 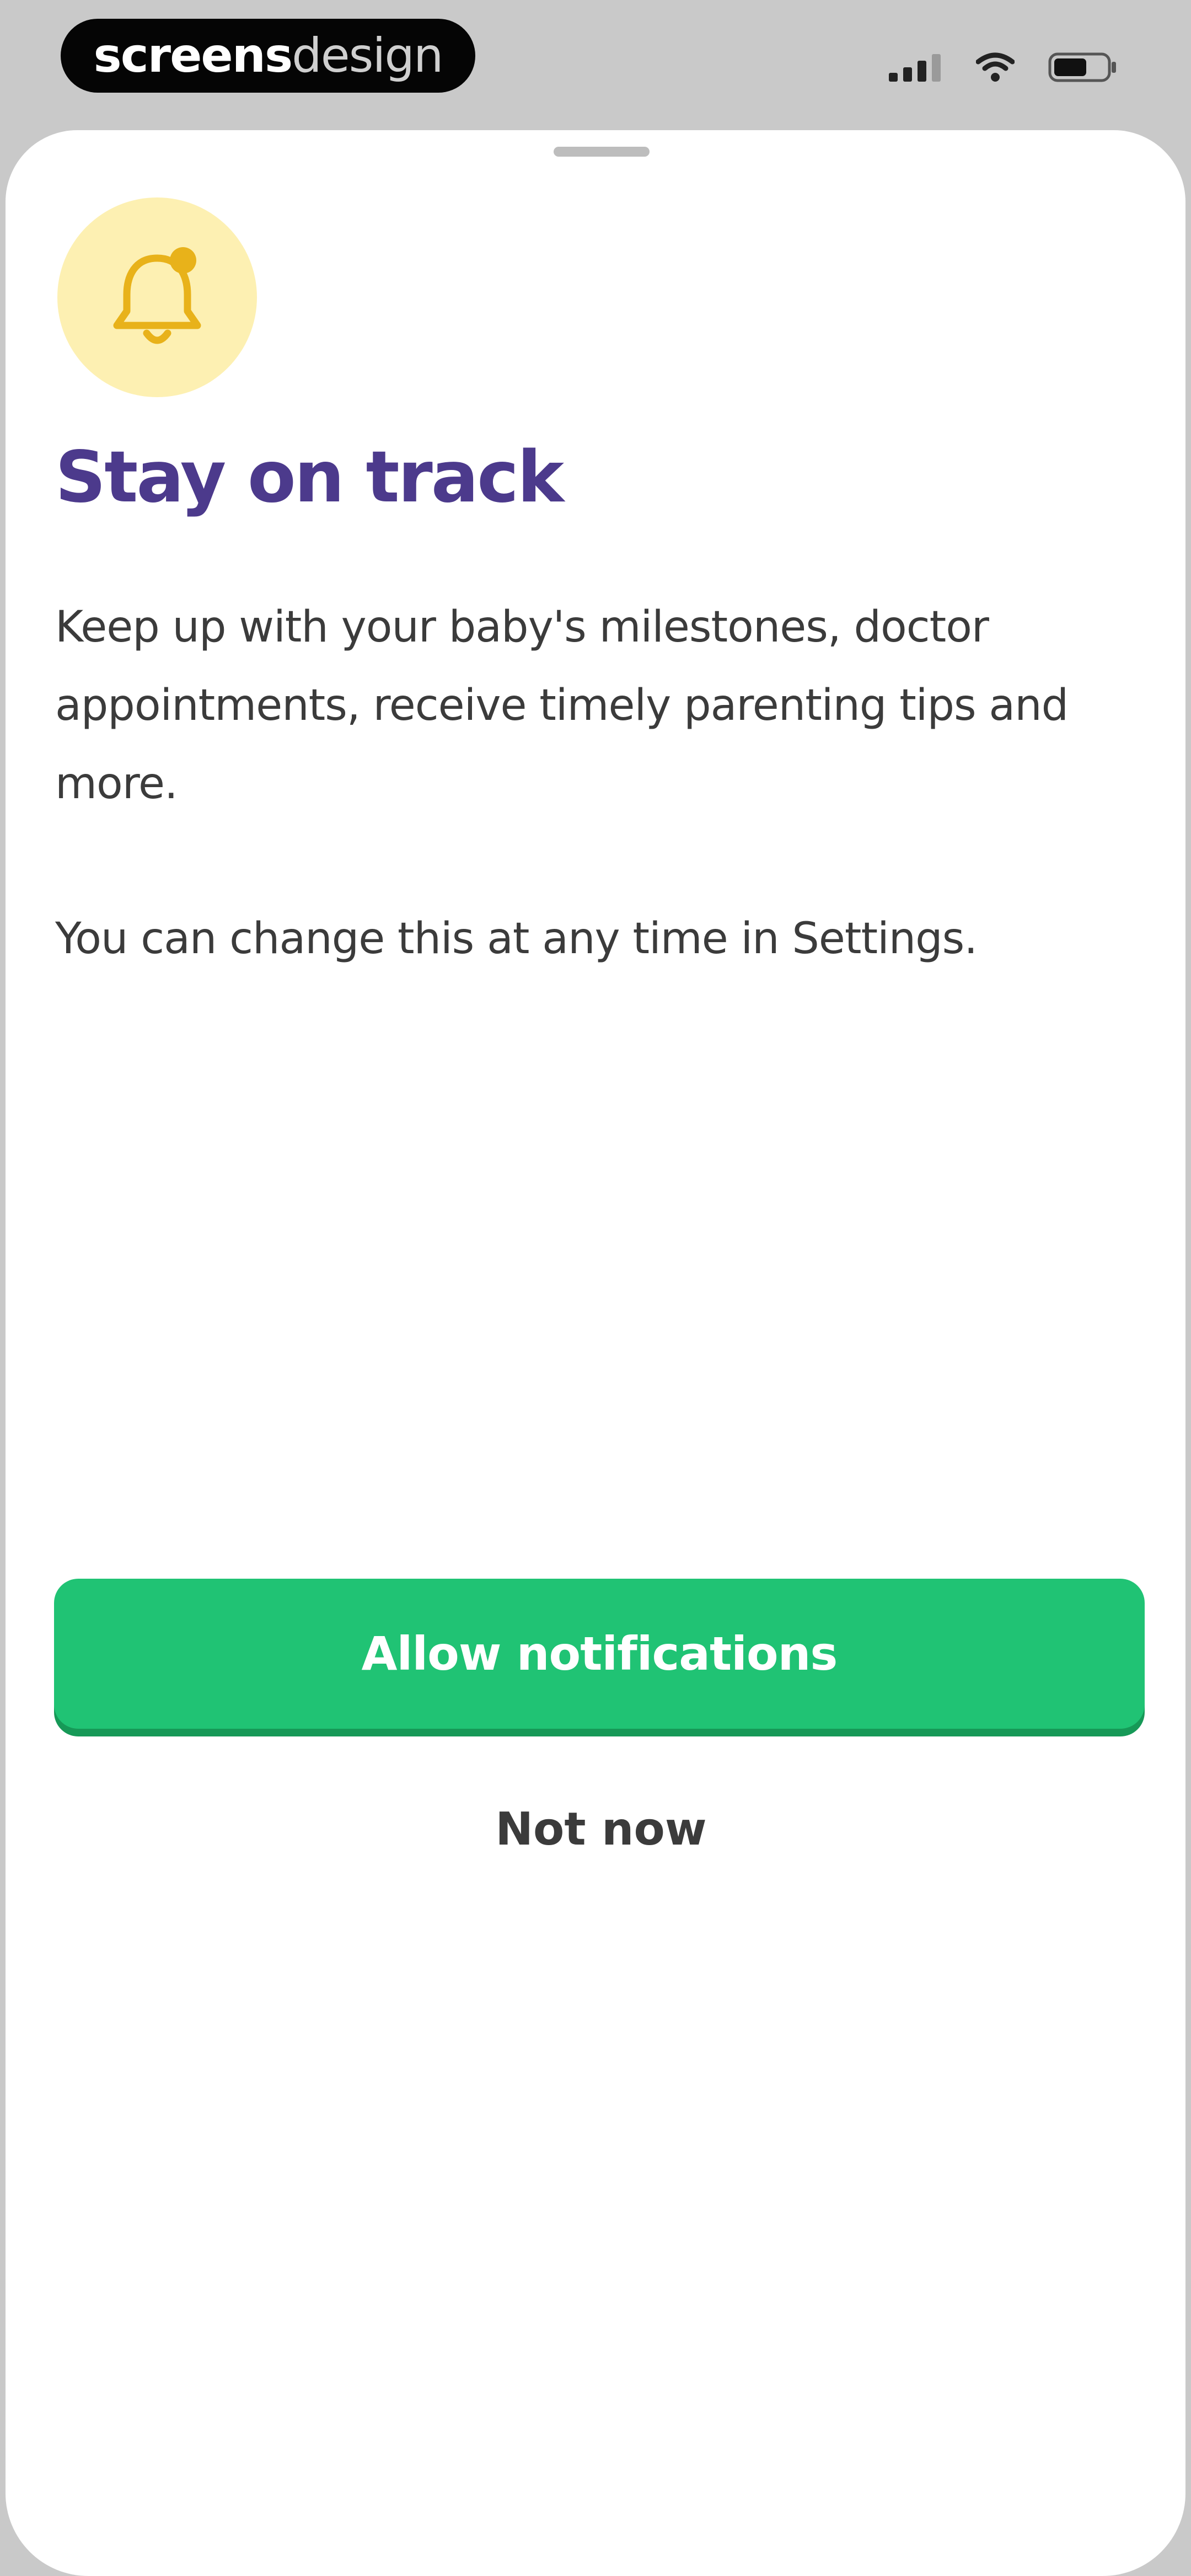 What do you see at coordinates (601, 1829) in the screenshot?
I see `not-now-button: Not now` at bounding box center [601, 1829].